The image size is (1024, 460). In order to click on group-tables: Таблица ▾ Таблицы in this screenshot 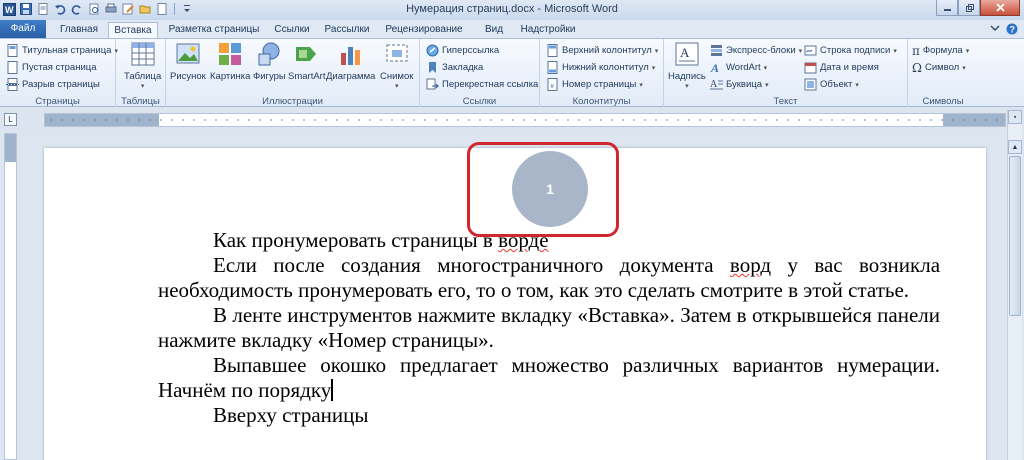, I will do `click(141, 73)`.